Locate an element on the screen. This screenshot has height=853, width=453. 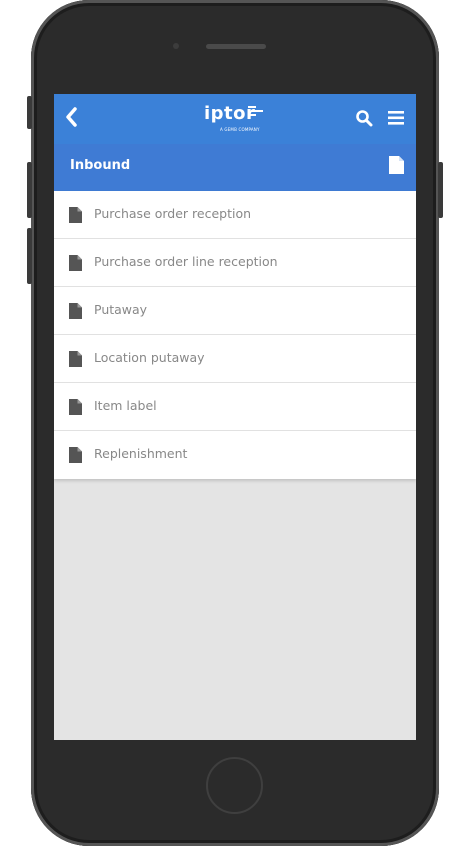
list-item-label: Purchase order line reception is located at coordinates (186, 261).